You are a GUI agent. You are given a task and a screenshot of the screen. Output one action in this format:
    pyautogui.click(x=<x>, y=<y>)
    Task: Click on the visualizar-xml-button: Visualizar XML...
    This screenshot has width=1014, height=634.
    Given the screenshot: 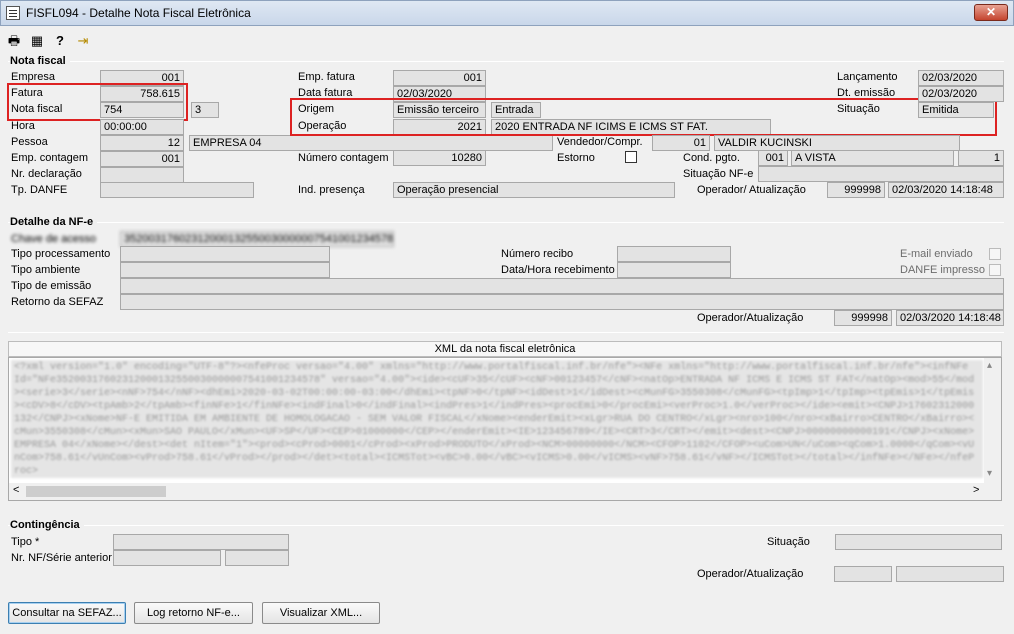 What is the action you would take?
    pyautogui.click(x=321, y=613)
    